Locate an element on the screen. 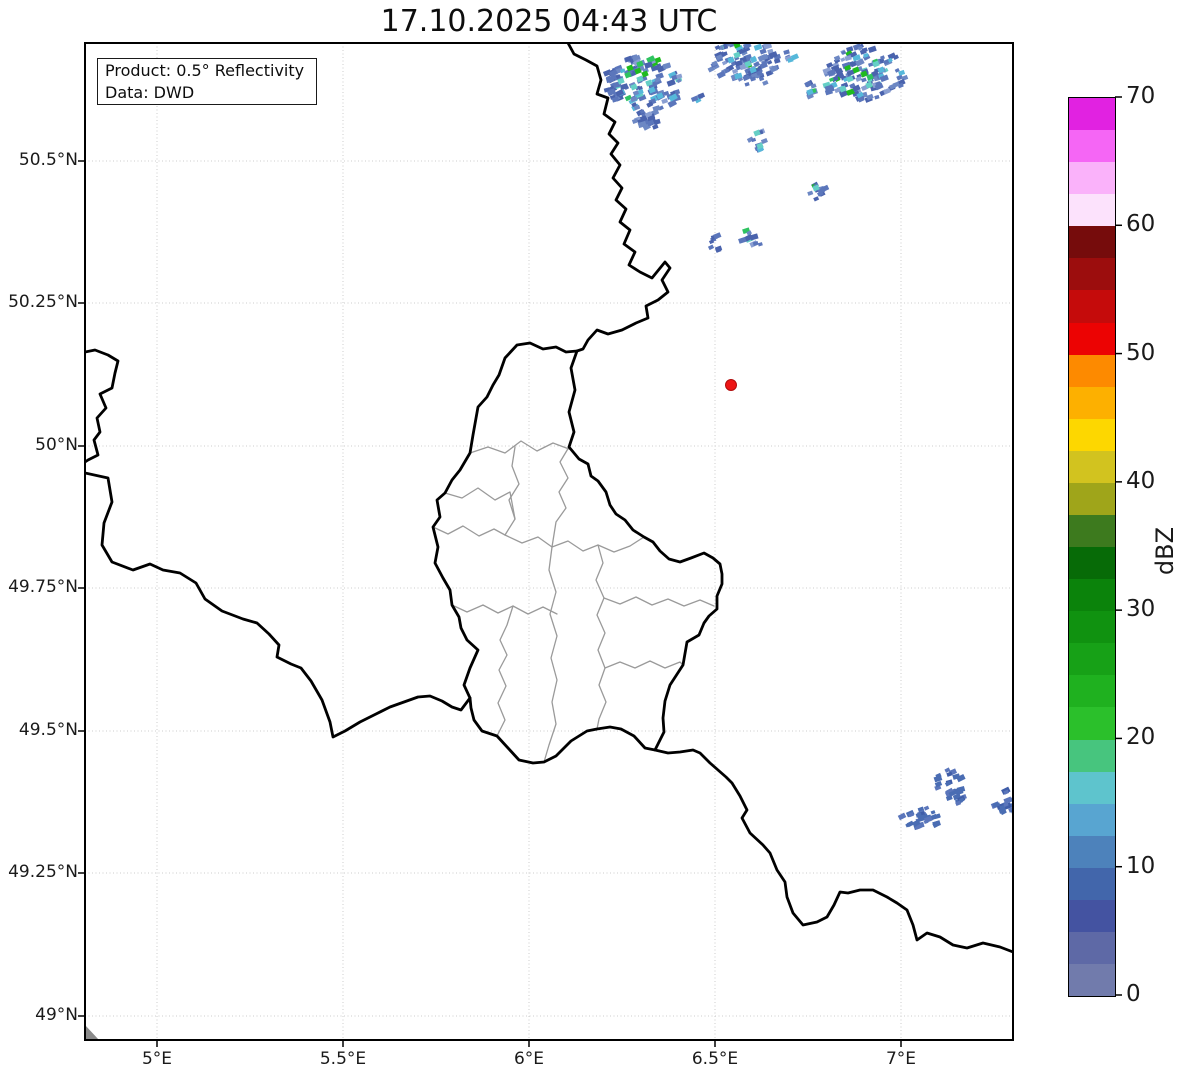 This screenshot has width=1202, height=1081. colorbar-tick-label: 50 is located at coordinates (1141, 352).